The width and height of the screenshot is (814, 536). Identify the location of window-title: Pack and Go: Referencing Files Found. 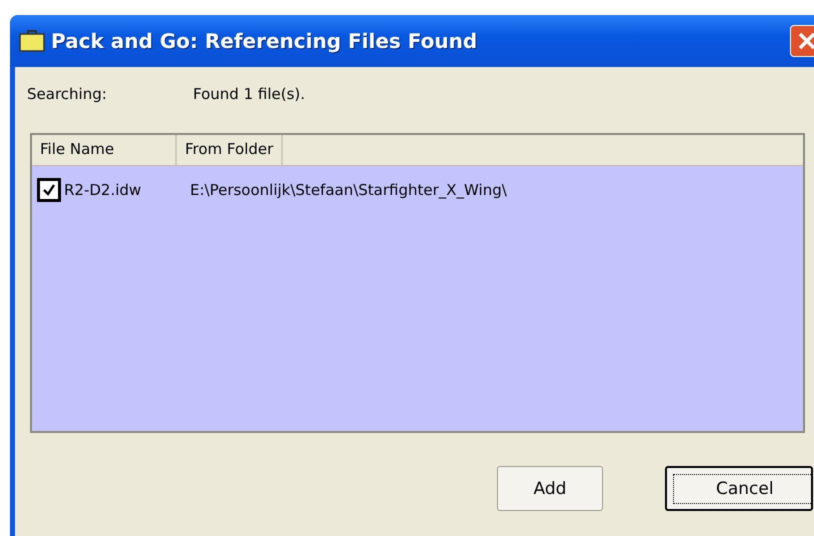
(264, 41).